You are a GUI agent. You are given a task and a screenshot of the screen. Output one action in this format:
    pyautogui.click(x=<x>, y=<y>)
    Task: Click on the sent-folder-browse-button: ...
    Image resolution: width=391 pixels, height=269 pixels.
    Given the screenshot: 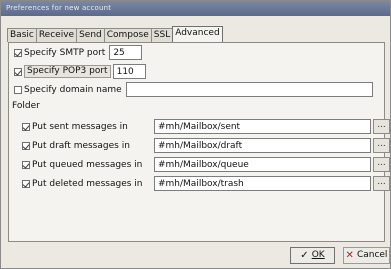 What is the action you would take?
    pyautogui.click(x=381, y=126)
    